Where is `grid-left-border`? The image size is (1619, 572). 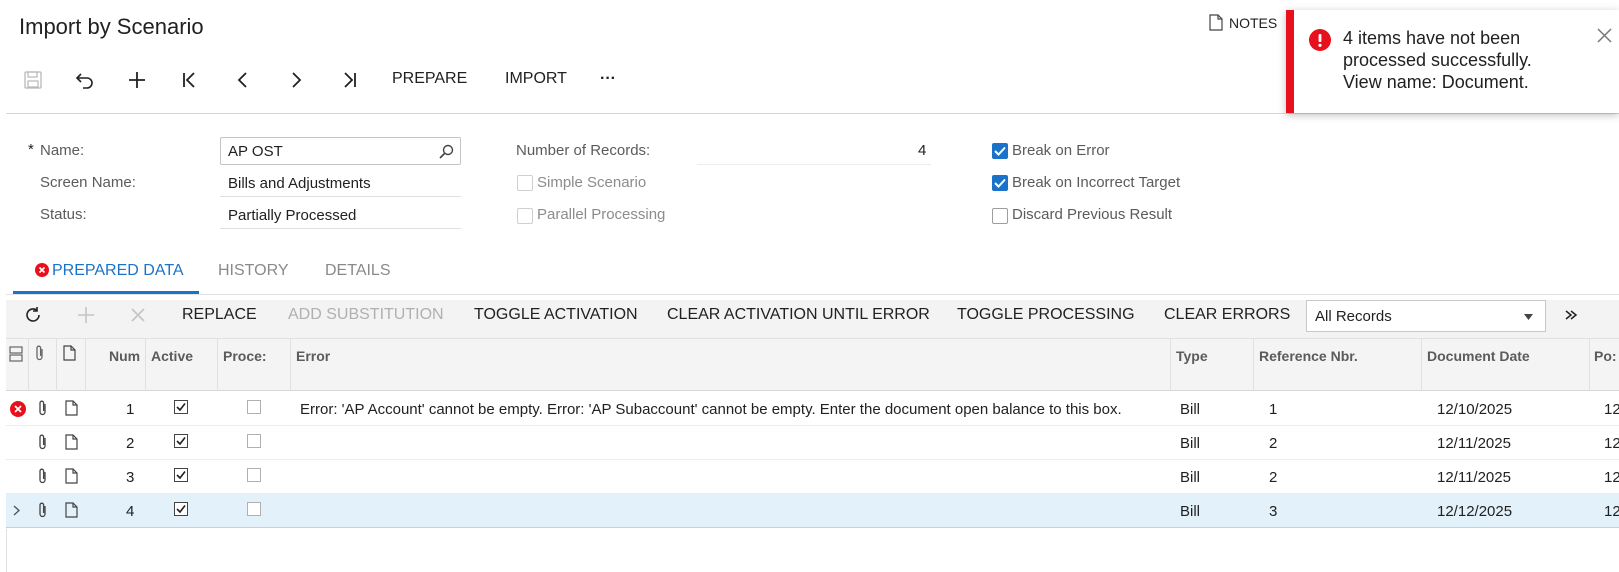 grid-left-border is located at coordinates (6, 550).